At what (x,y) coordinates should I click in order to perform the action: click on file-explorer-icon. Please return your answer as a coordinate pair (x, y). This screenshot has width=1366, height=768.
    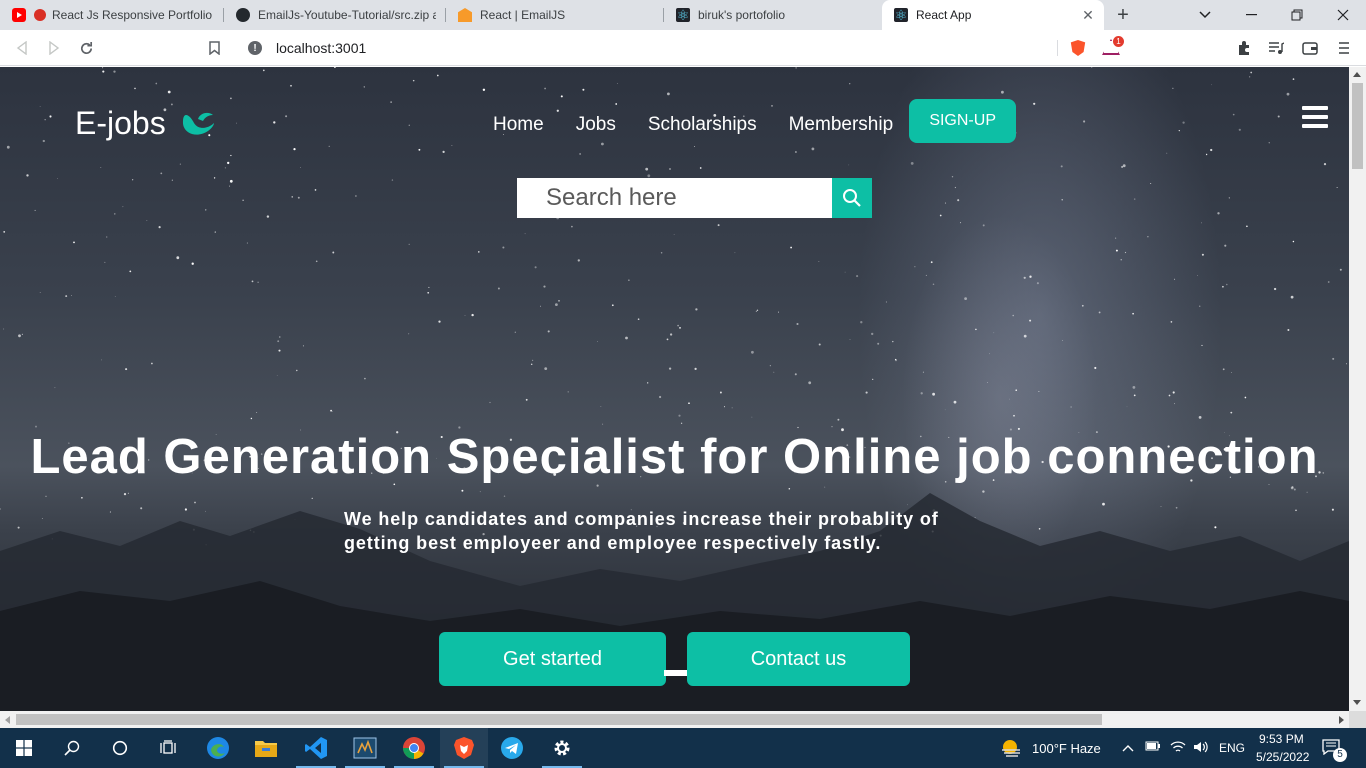
    Looking at the image, I should click on (266, 748).